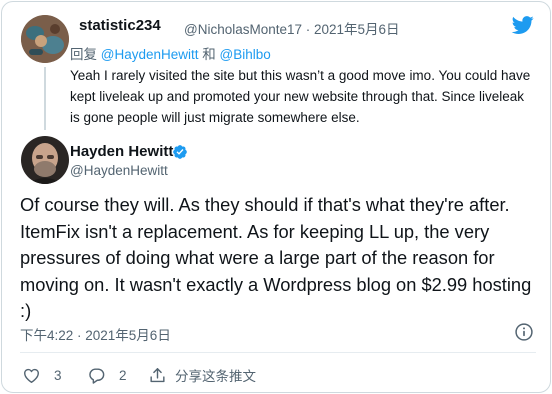 The width and height of the screenshot is (552, 394). Describe the element at coordinates (524, 332) in the screenshot. I see `info-icon` at that location.